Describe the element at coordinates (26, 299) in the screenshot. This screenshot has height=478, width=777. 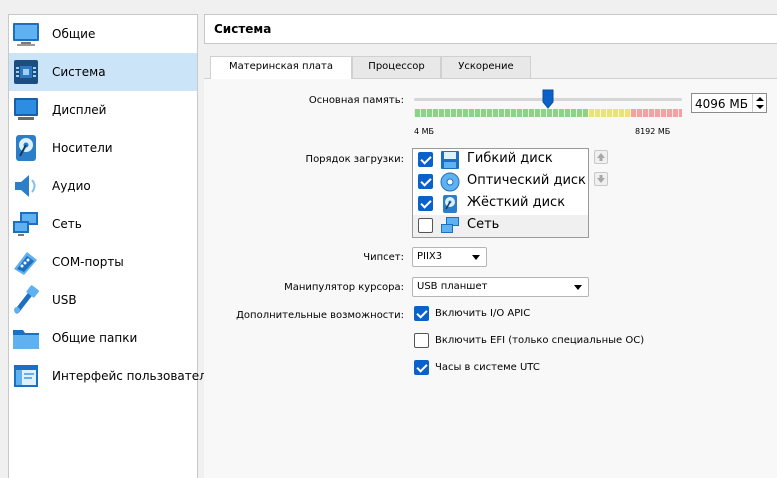
I see `usb-icon` at that location.